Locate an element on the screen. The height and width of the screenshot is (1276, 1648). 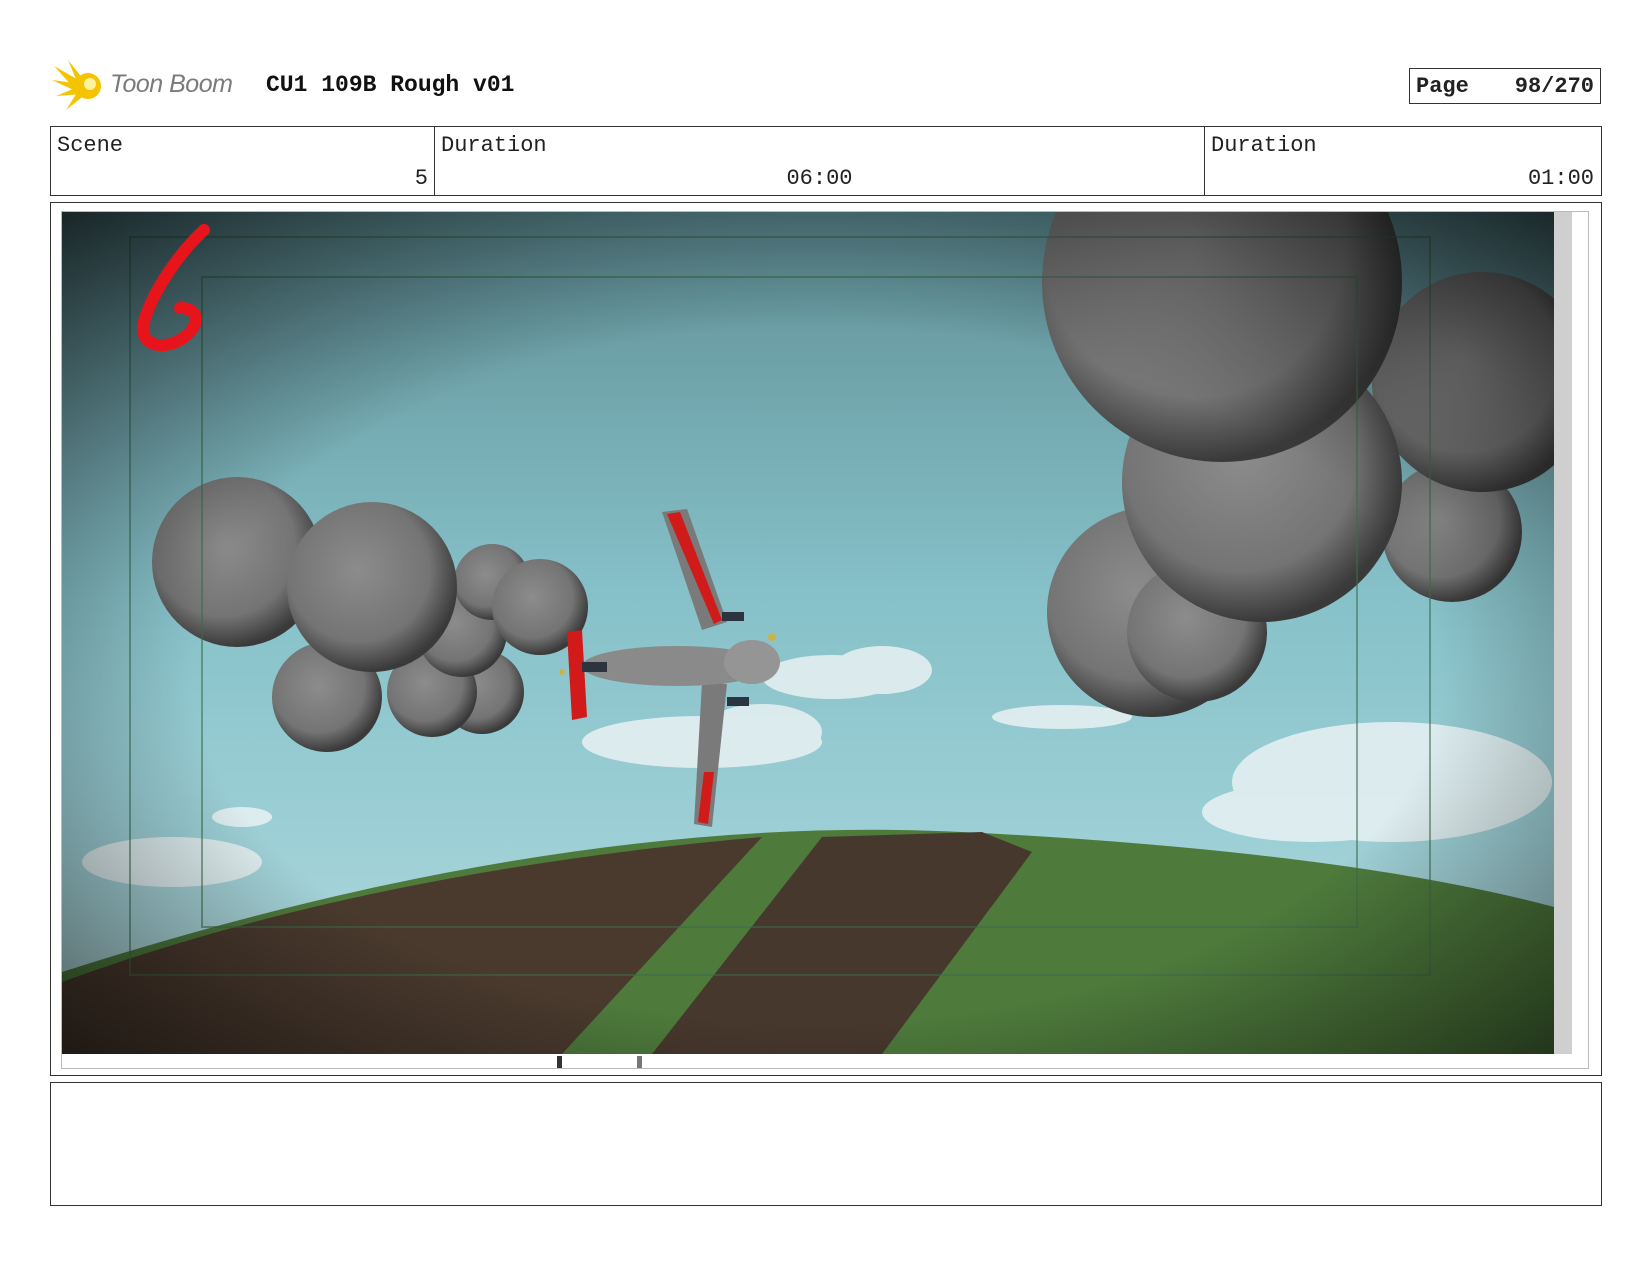
duration-cell-2: Duration 01:00 is located at coordinates (1402, 161).